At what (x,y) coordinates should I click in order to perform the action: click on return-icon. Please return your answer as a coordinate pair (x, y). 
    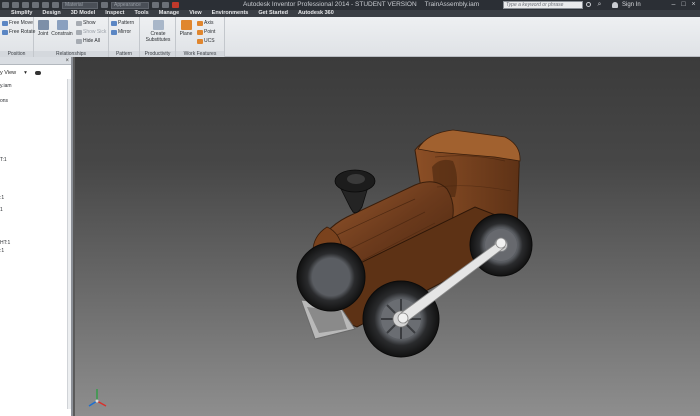
    Looking at the image, I should click on (175, 5).